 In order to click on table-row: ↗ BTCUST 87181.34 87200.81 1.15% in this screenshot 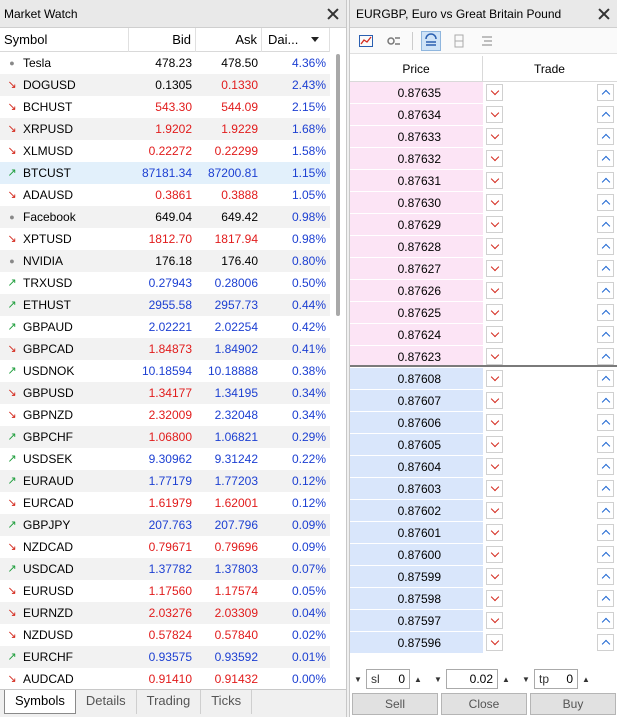, I will do `click(165, 173)`.